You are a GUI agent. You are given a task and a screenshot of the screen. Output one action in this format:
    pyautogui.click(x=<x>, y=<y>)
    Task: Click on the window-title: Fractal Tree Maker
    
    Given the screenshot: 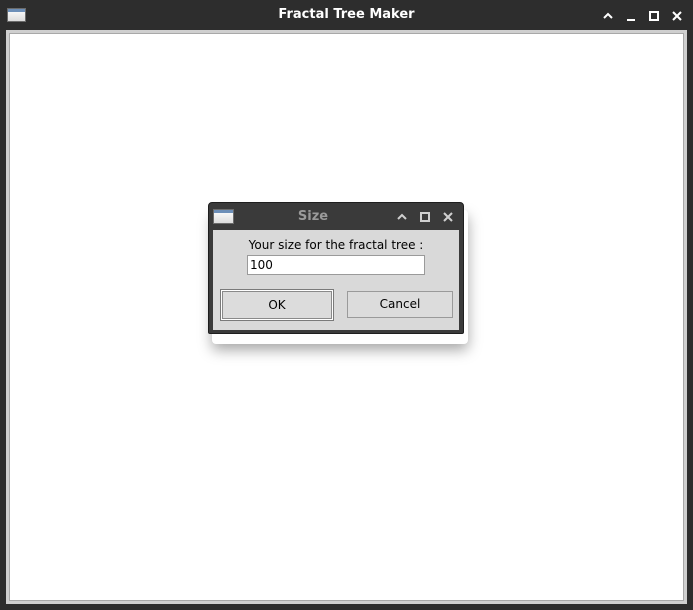 What is the action you would take?
    pyautogui.click(x=346, y=14)
    